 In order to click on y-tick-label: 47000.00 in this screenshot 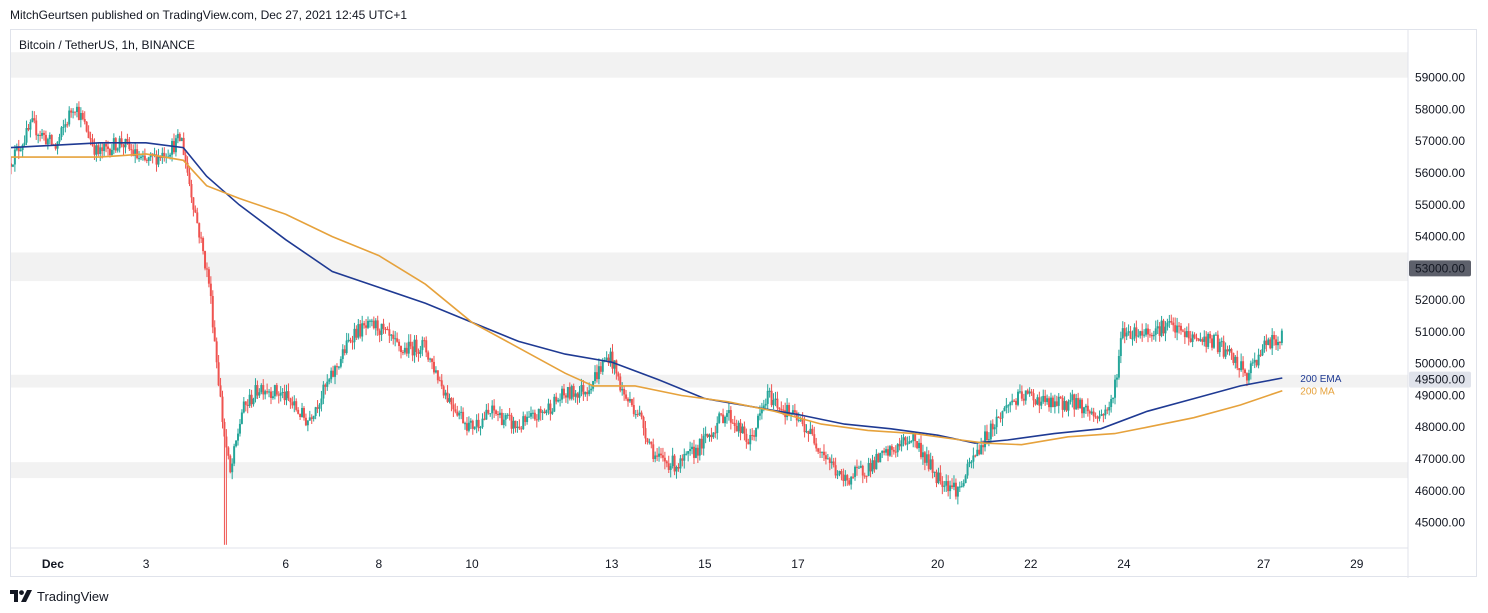, I will do `click(1440, 459)`.